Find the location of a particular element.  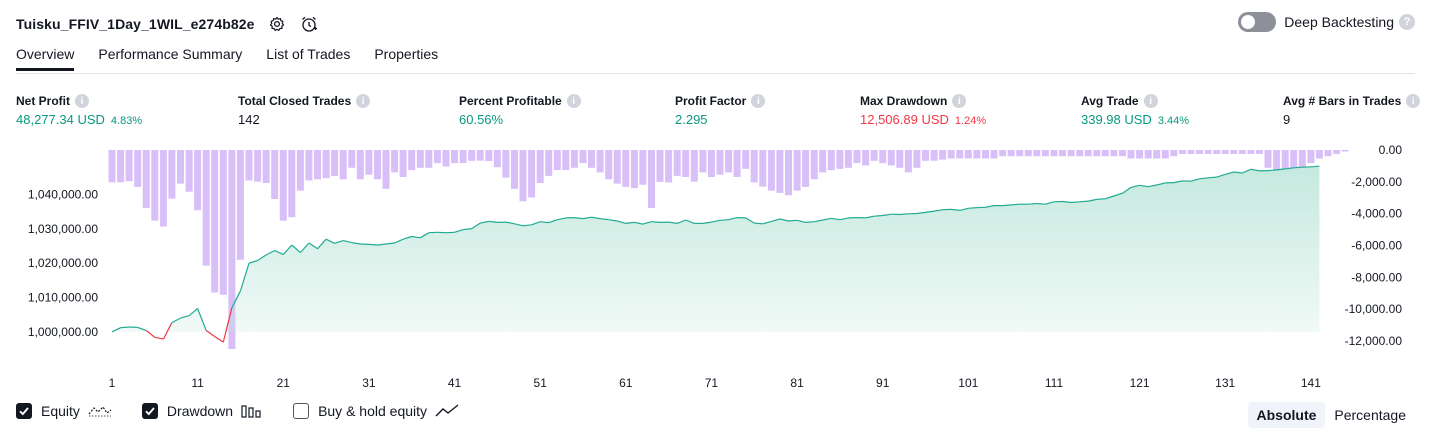

deep-backtesting: Deep Backtesting ? is located at coordinates (1326, 22).